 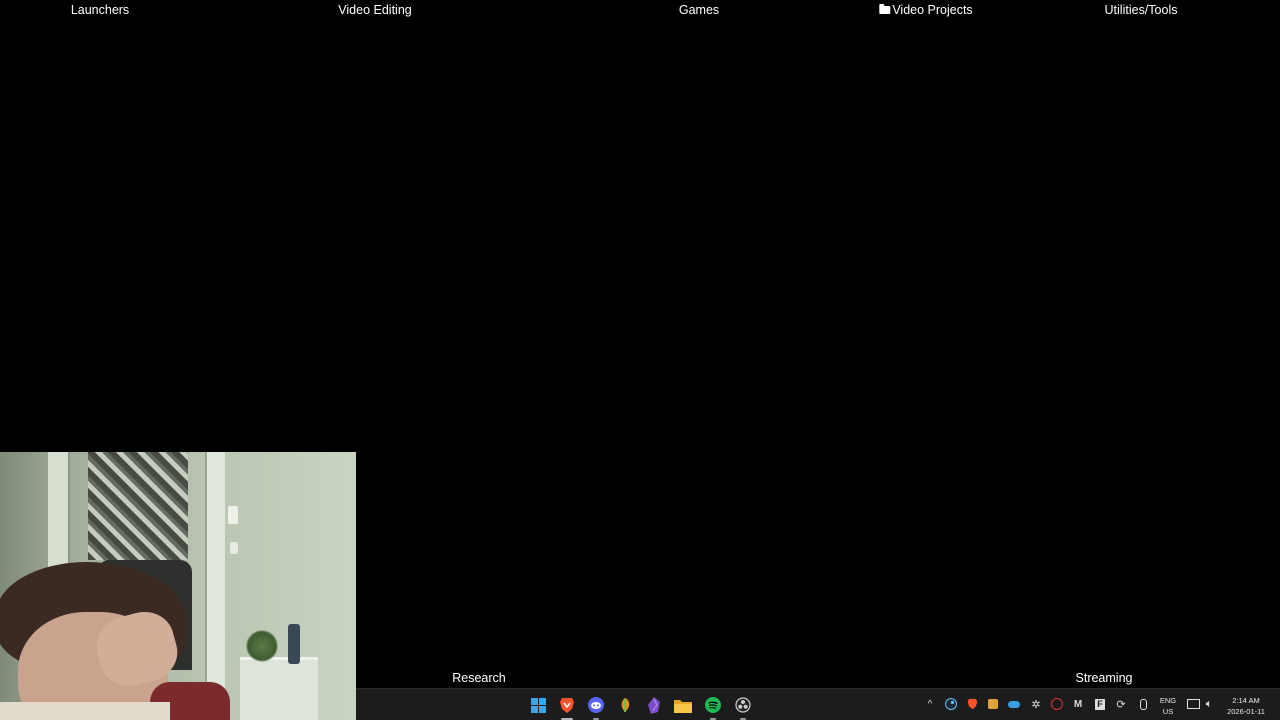 I want to click on webcam-feed, so click(x=178, y=586).